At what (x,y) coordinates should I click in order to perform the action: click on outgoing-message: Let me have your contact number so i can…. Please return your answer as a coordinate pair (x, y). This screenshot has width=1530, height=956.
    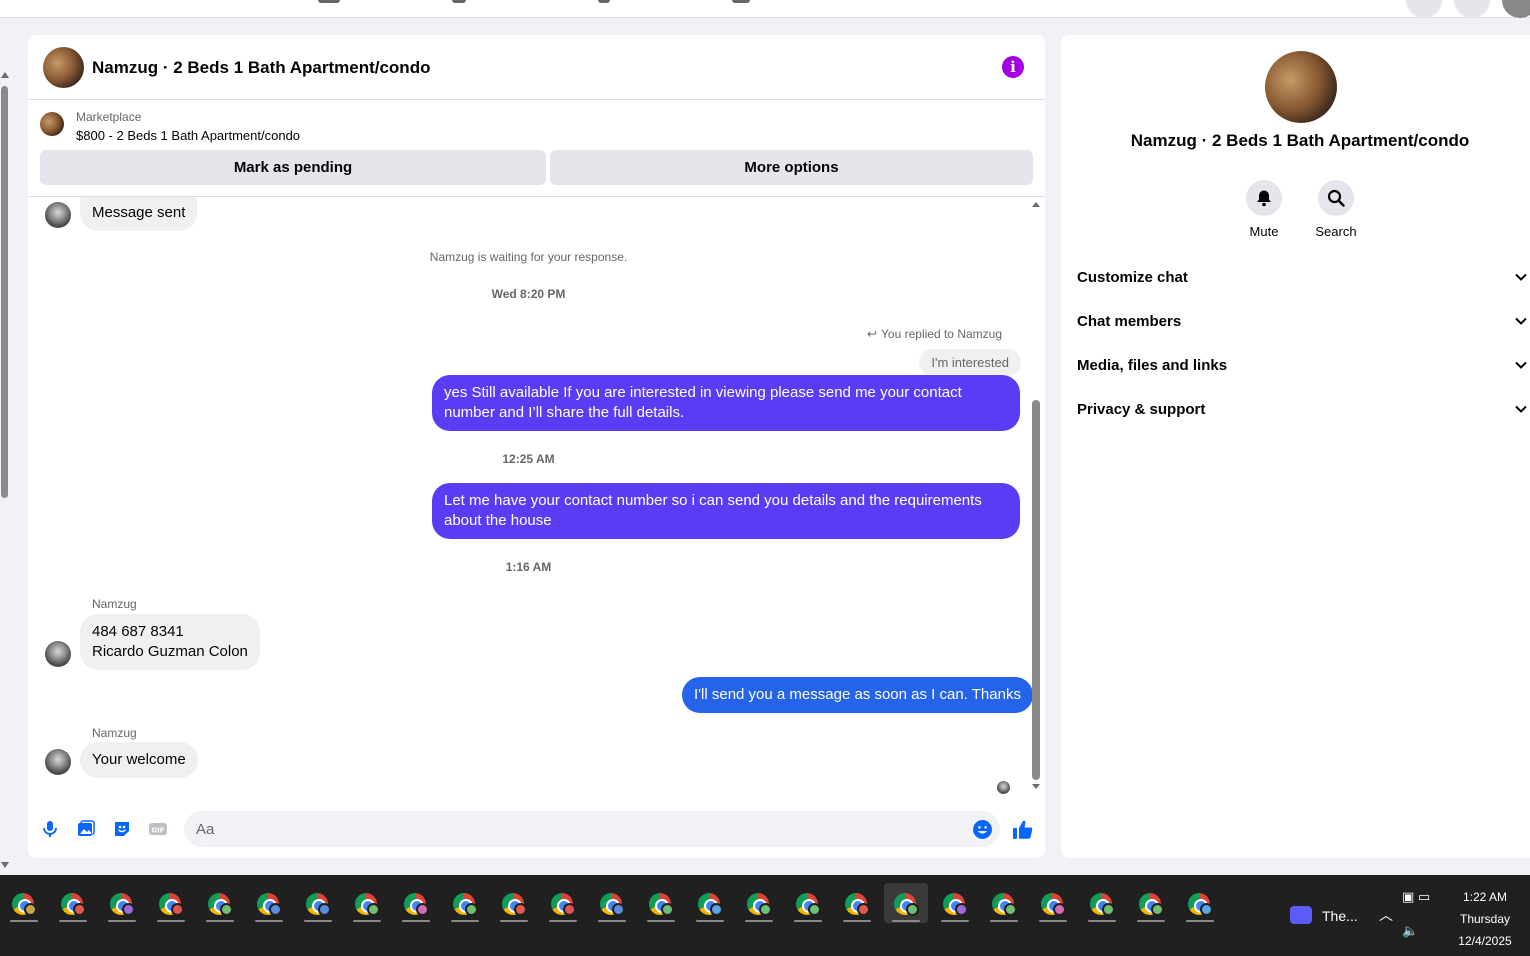
    Looking at the image, I should click on (726, 511).